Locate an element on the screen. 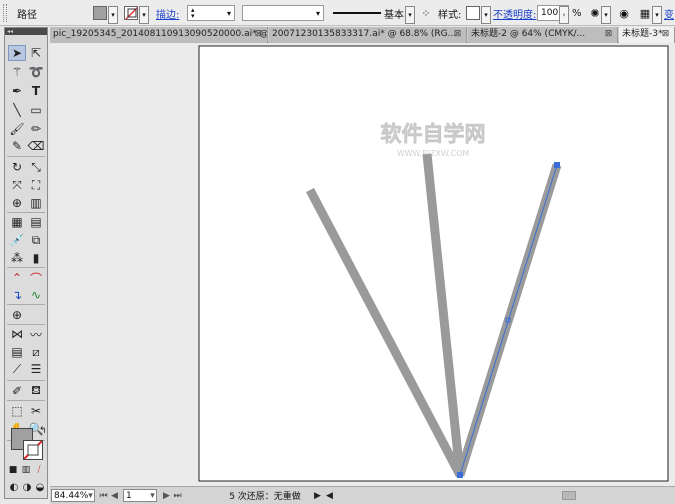  prev-artboard-icon: ◀ is located at coordinates (114, 495).